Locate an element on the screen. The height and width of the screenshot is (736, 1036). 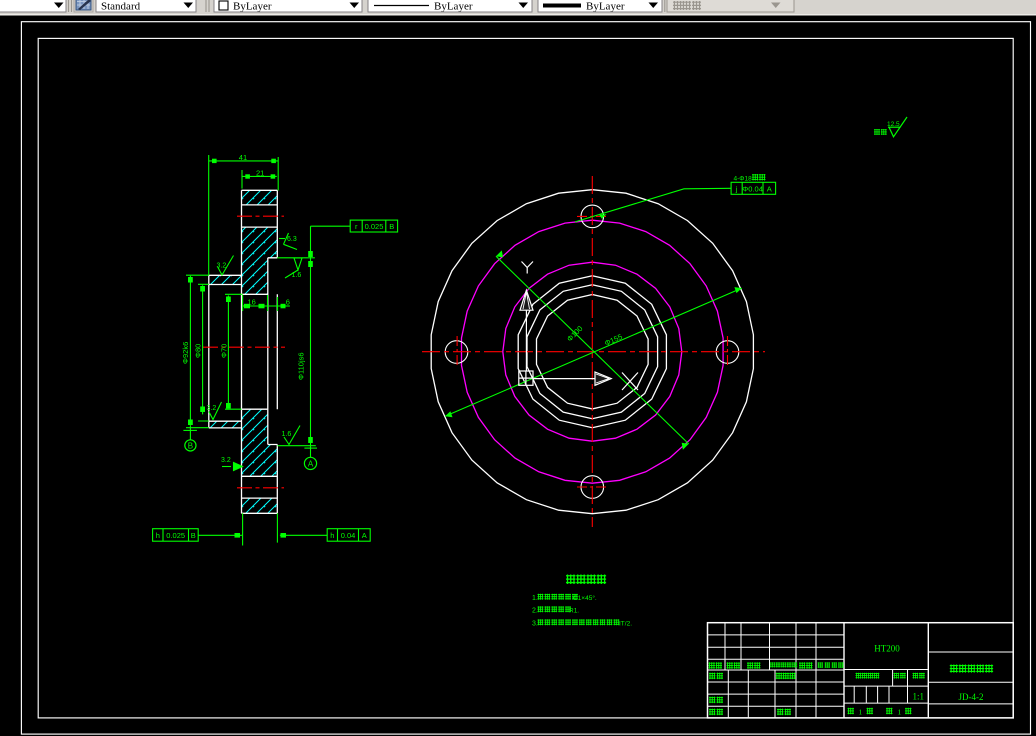
svg-text: 3. is located at coordinates (535, 624).